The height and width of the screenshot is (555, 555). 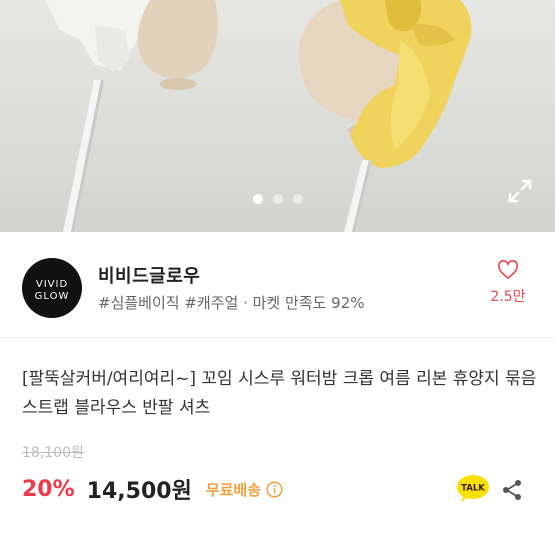 I want to click on sale-price: 14,500원, so click(x=139, y=491).